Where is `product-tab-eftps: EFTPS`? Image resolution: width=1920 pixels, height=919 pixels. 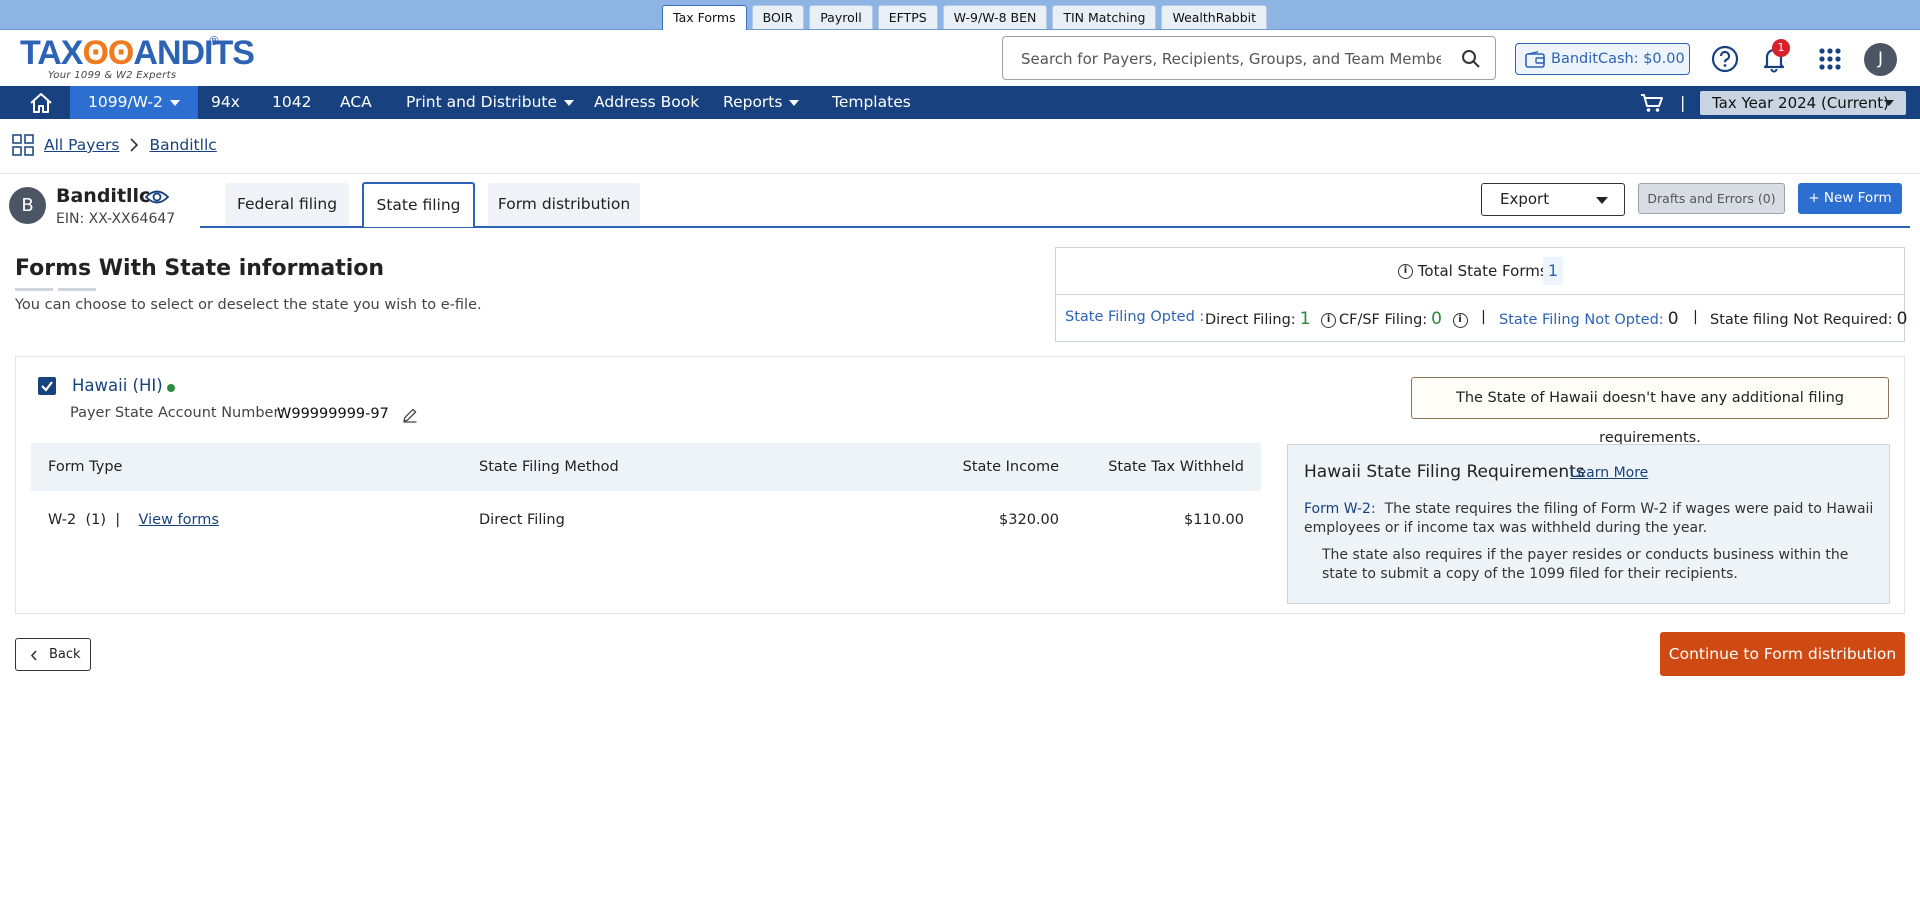 product-tab-eftps: EFTPS is located at coordinates (907, 17).